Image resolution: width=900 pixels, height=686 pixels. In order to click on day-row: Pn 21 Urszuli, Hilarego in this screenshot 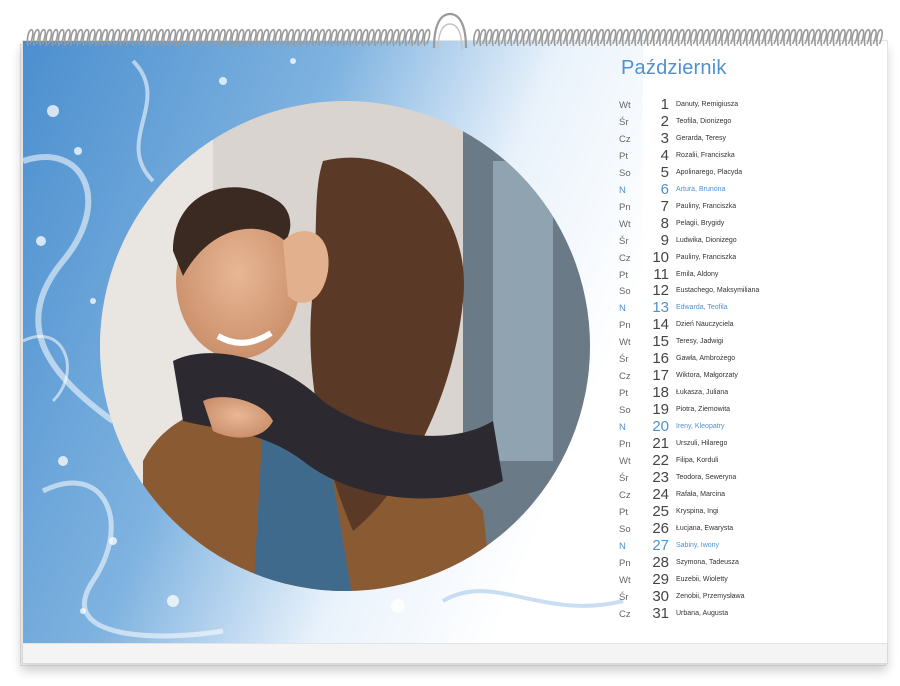, I will do `click(744, 444)`.